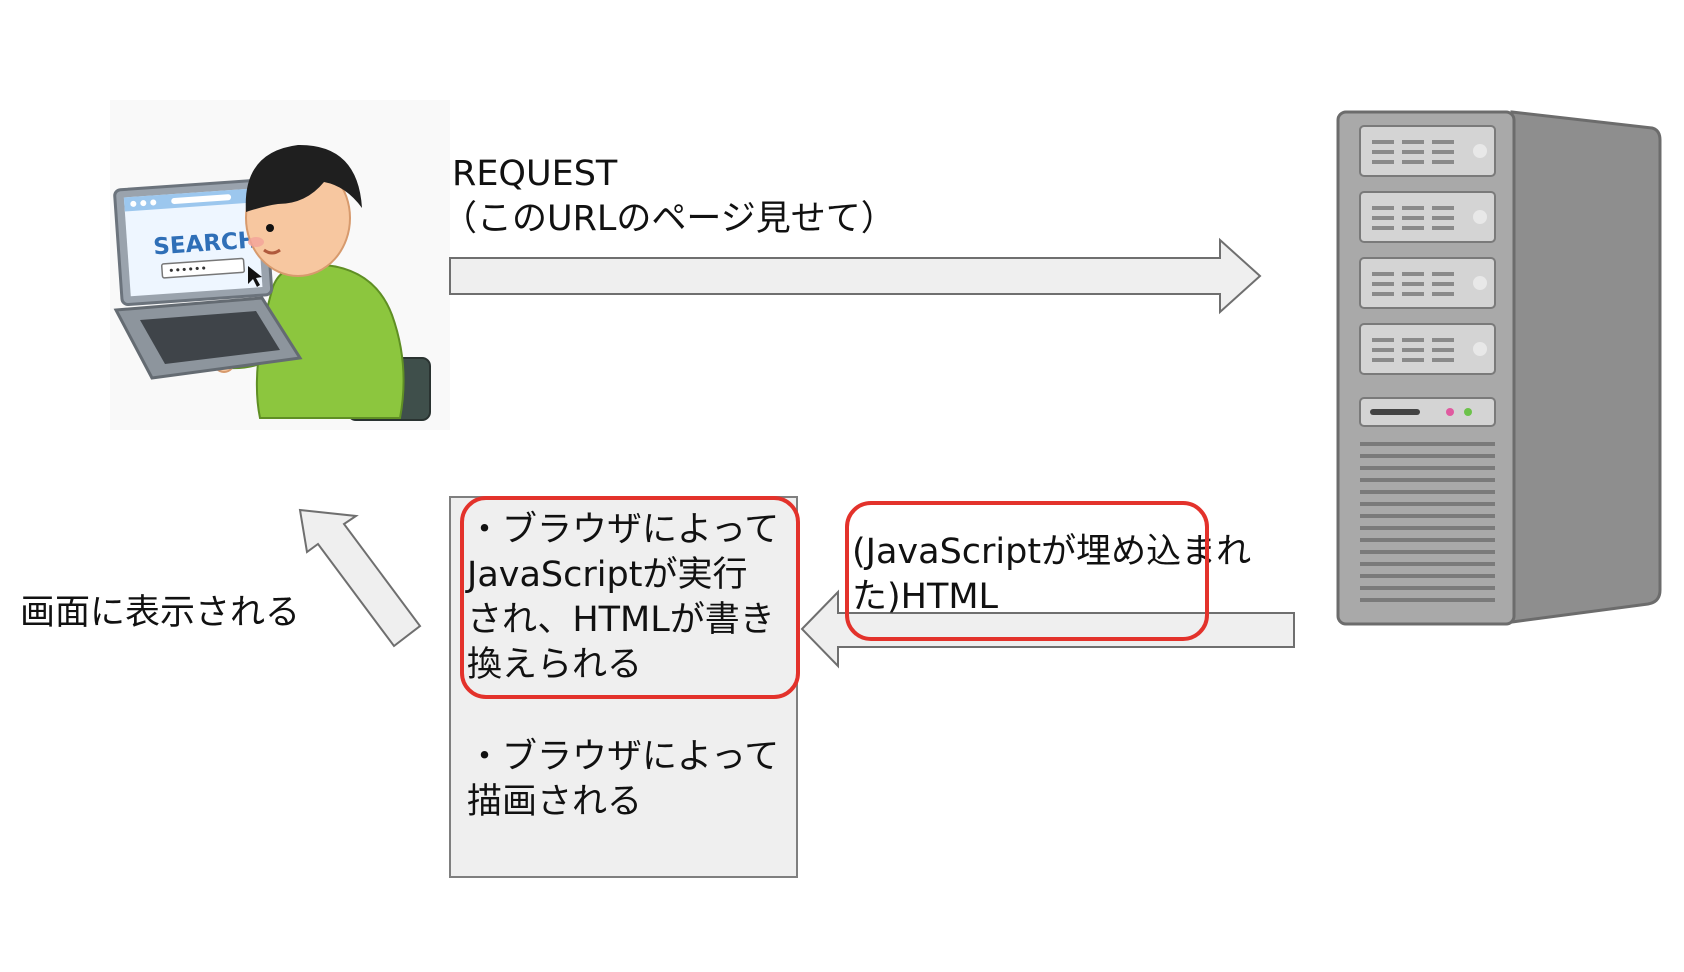 The width and height of the screenshot is (1684, 972). I want to click on request-description: （このURLのページ見せて）, so click(669, 219).